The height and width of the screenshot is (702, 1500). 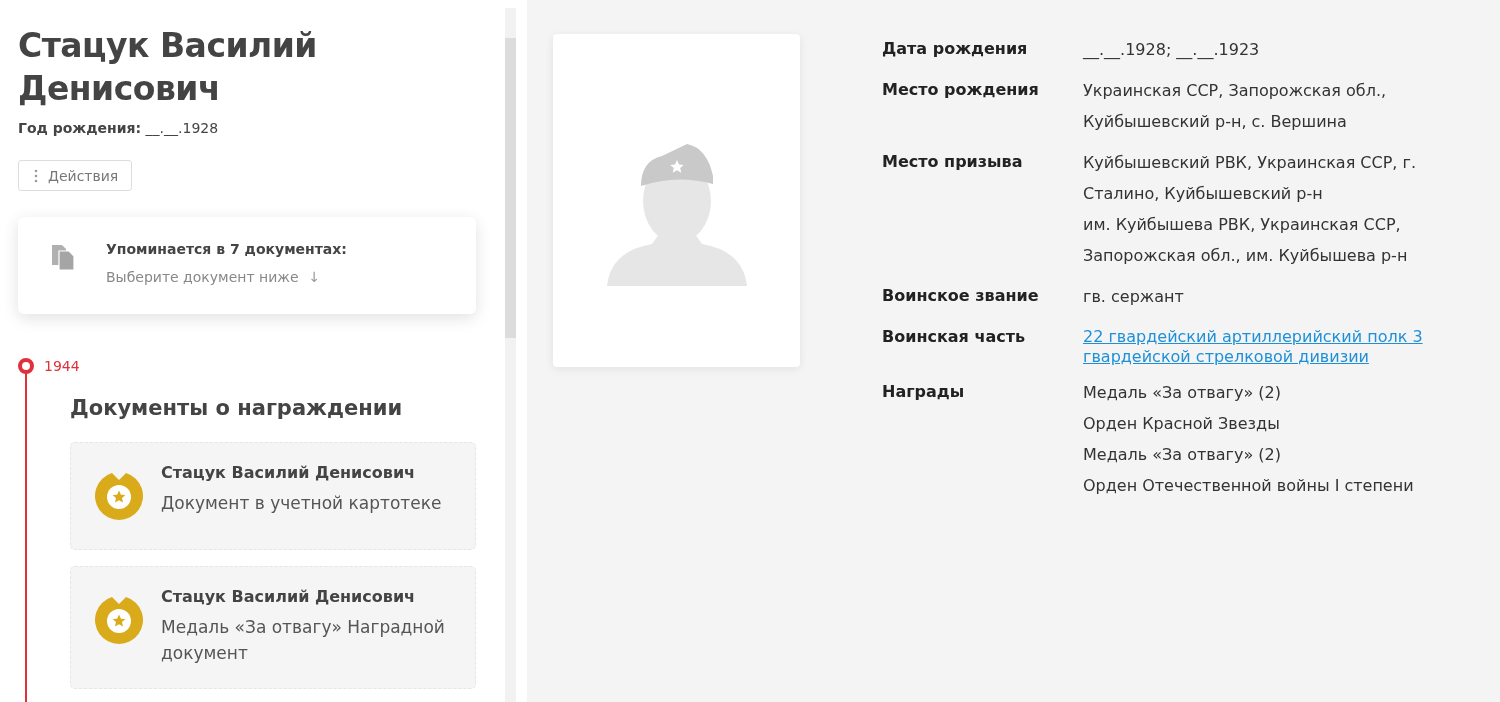 What do you see at coordinates (314, 277) in the screenshot?
I see `down-arrow-icon: ↓` at bounding box center [314, 277].